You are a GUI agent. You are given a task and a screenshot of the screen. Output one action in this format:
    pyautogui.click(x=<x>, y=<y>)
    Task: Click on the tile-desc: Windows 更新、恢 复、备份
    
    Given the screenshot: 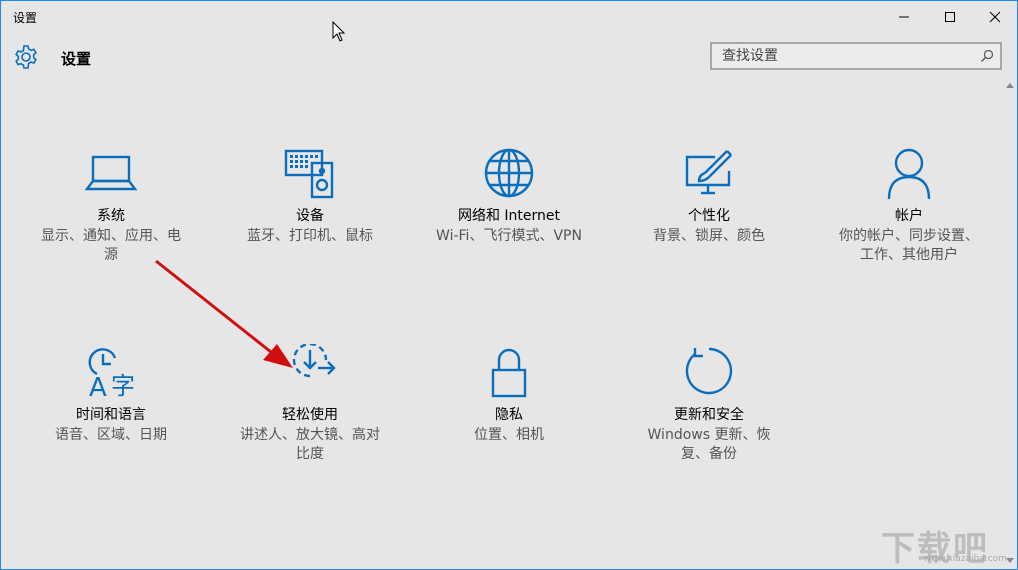 What is the action you would take?
    pyautogui.click(x=709, y=445)
    